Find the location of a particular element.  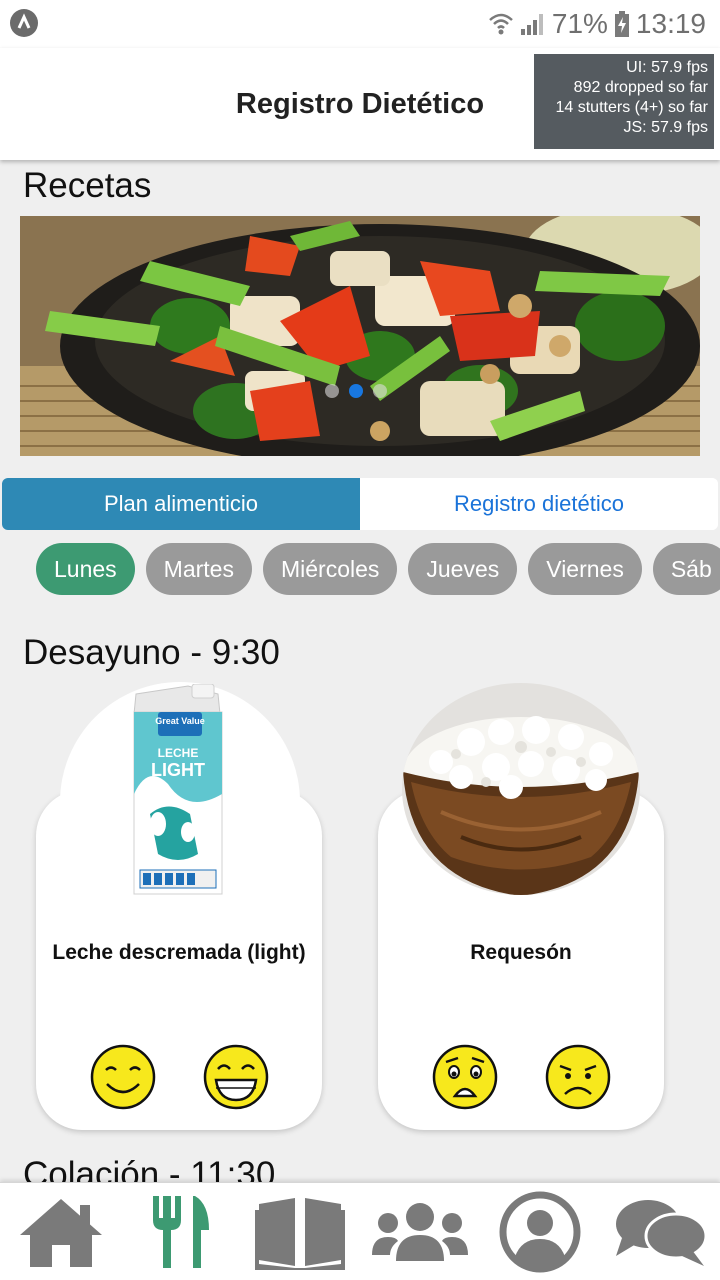

day-chip-miercoles: Miércoles is located at coordinates (330, 569).